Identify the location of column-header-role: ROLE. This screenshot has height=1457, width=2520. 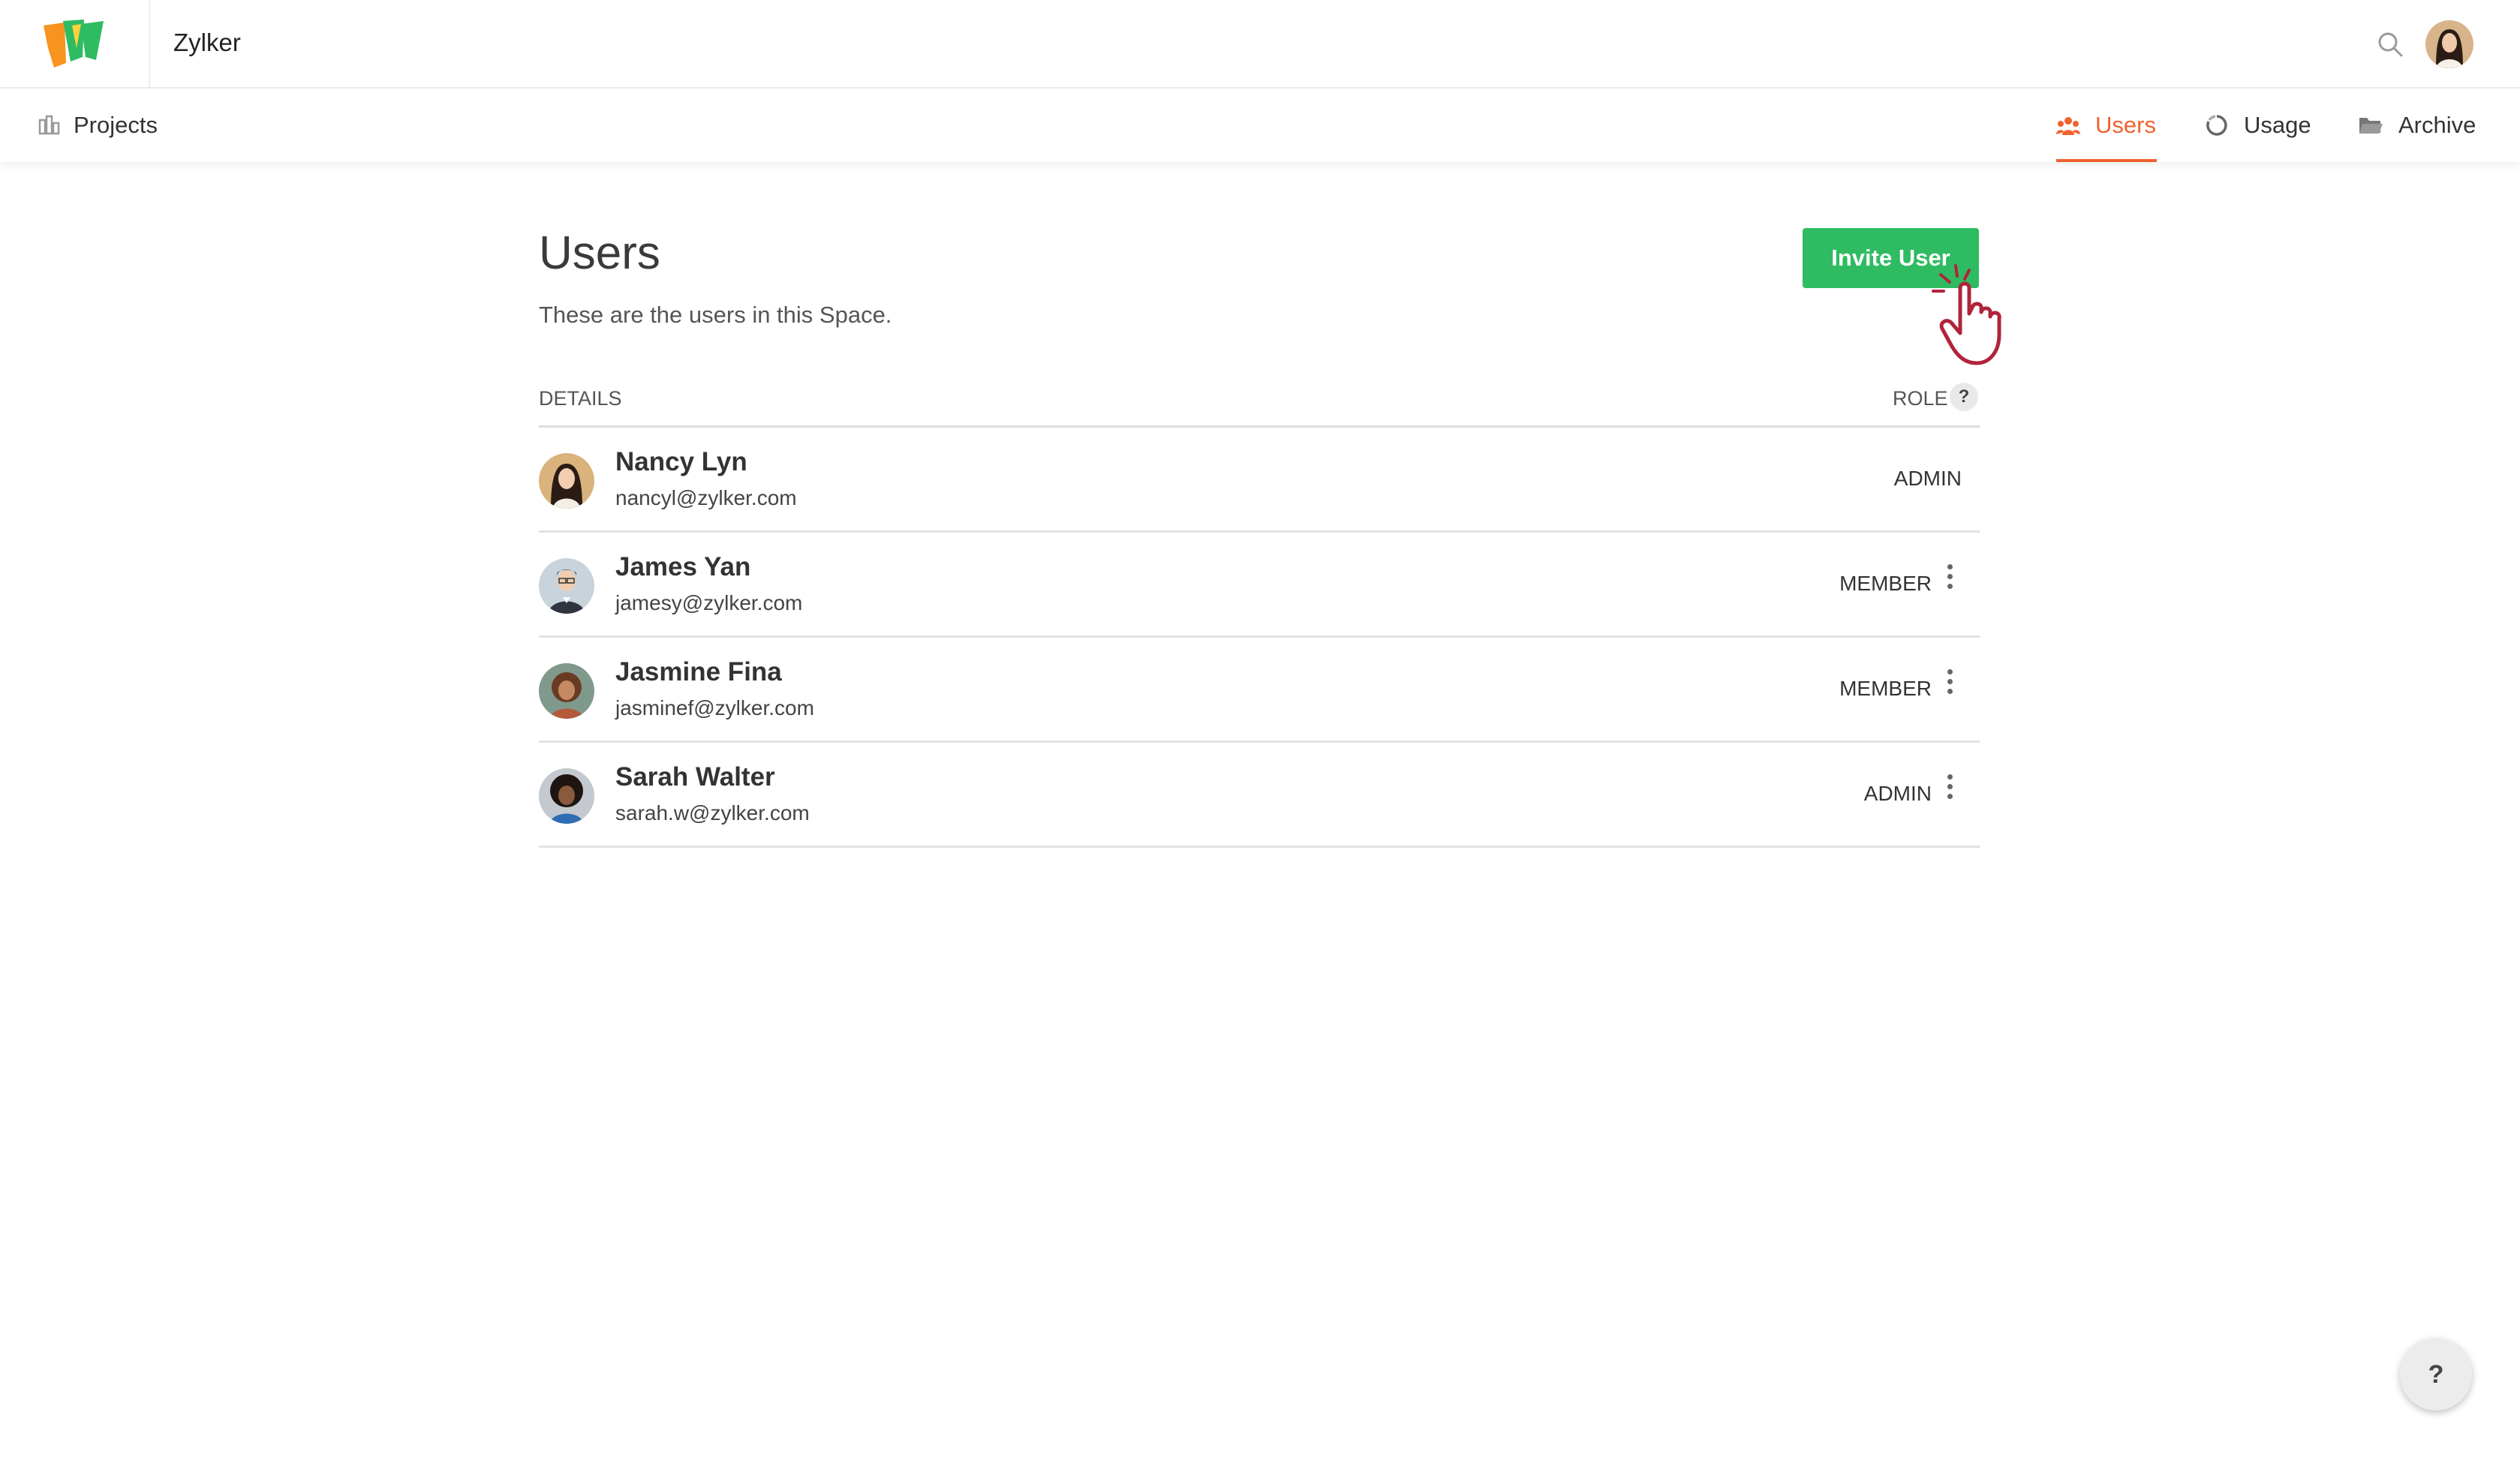
(1920, 398).